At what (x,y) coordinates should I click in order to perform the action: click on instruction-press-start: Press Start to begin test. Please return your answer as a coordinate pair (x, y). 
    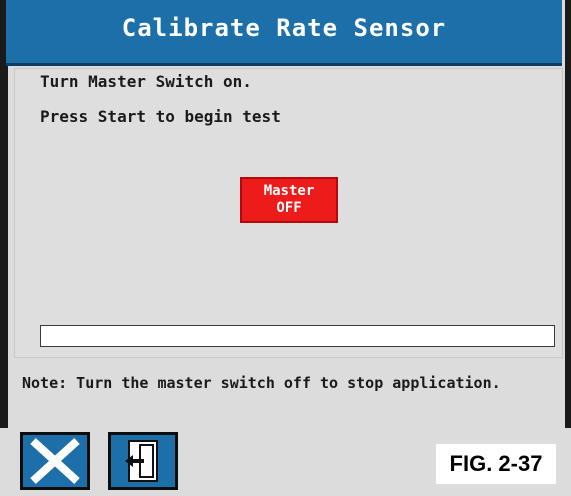
    Looking at the image, I should click on (160, 116).